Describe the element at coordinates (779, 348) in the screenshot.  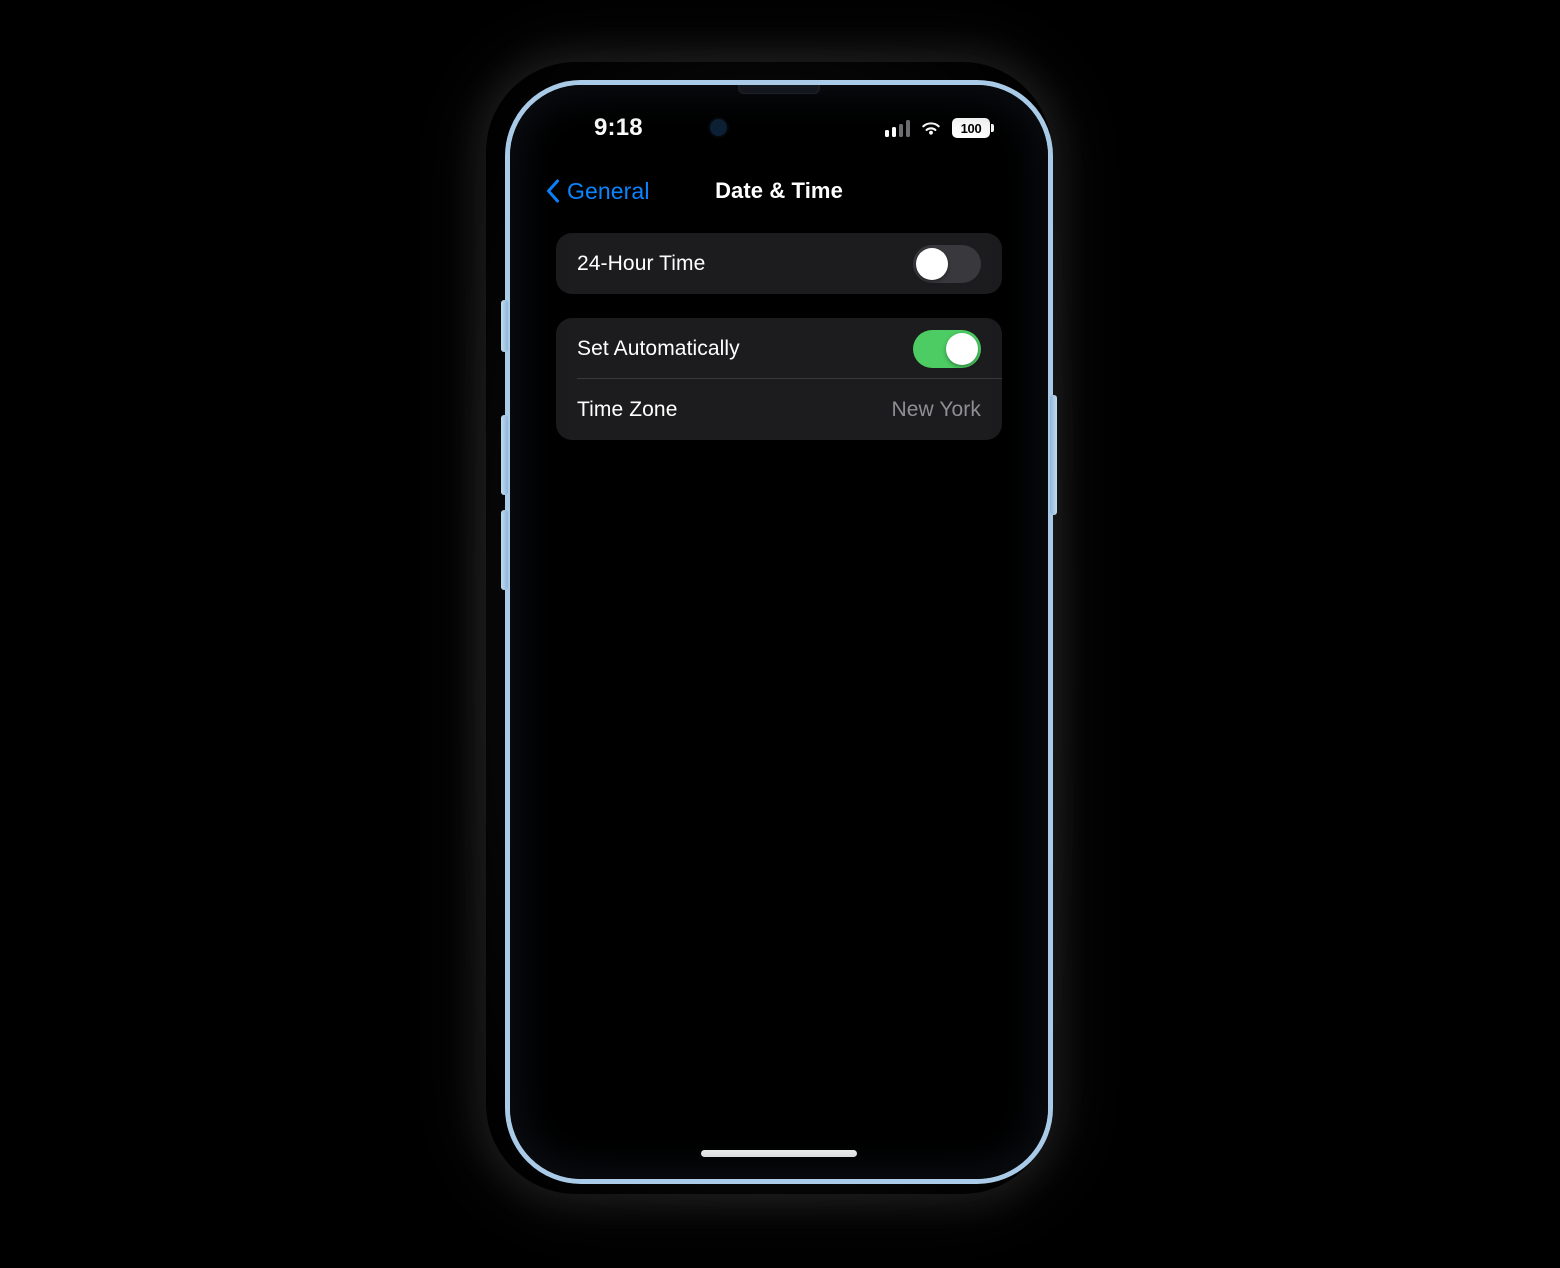
I see `row-set-automatically: Set Automatically` at that location.